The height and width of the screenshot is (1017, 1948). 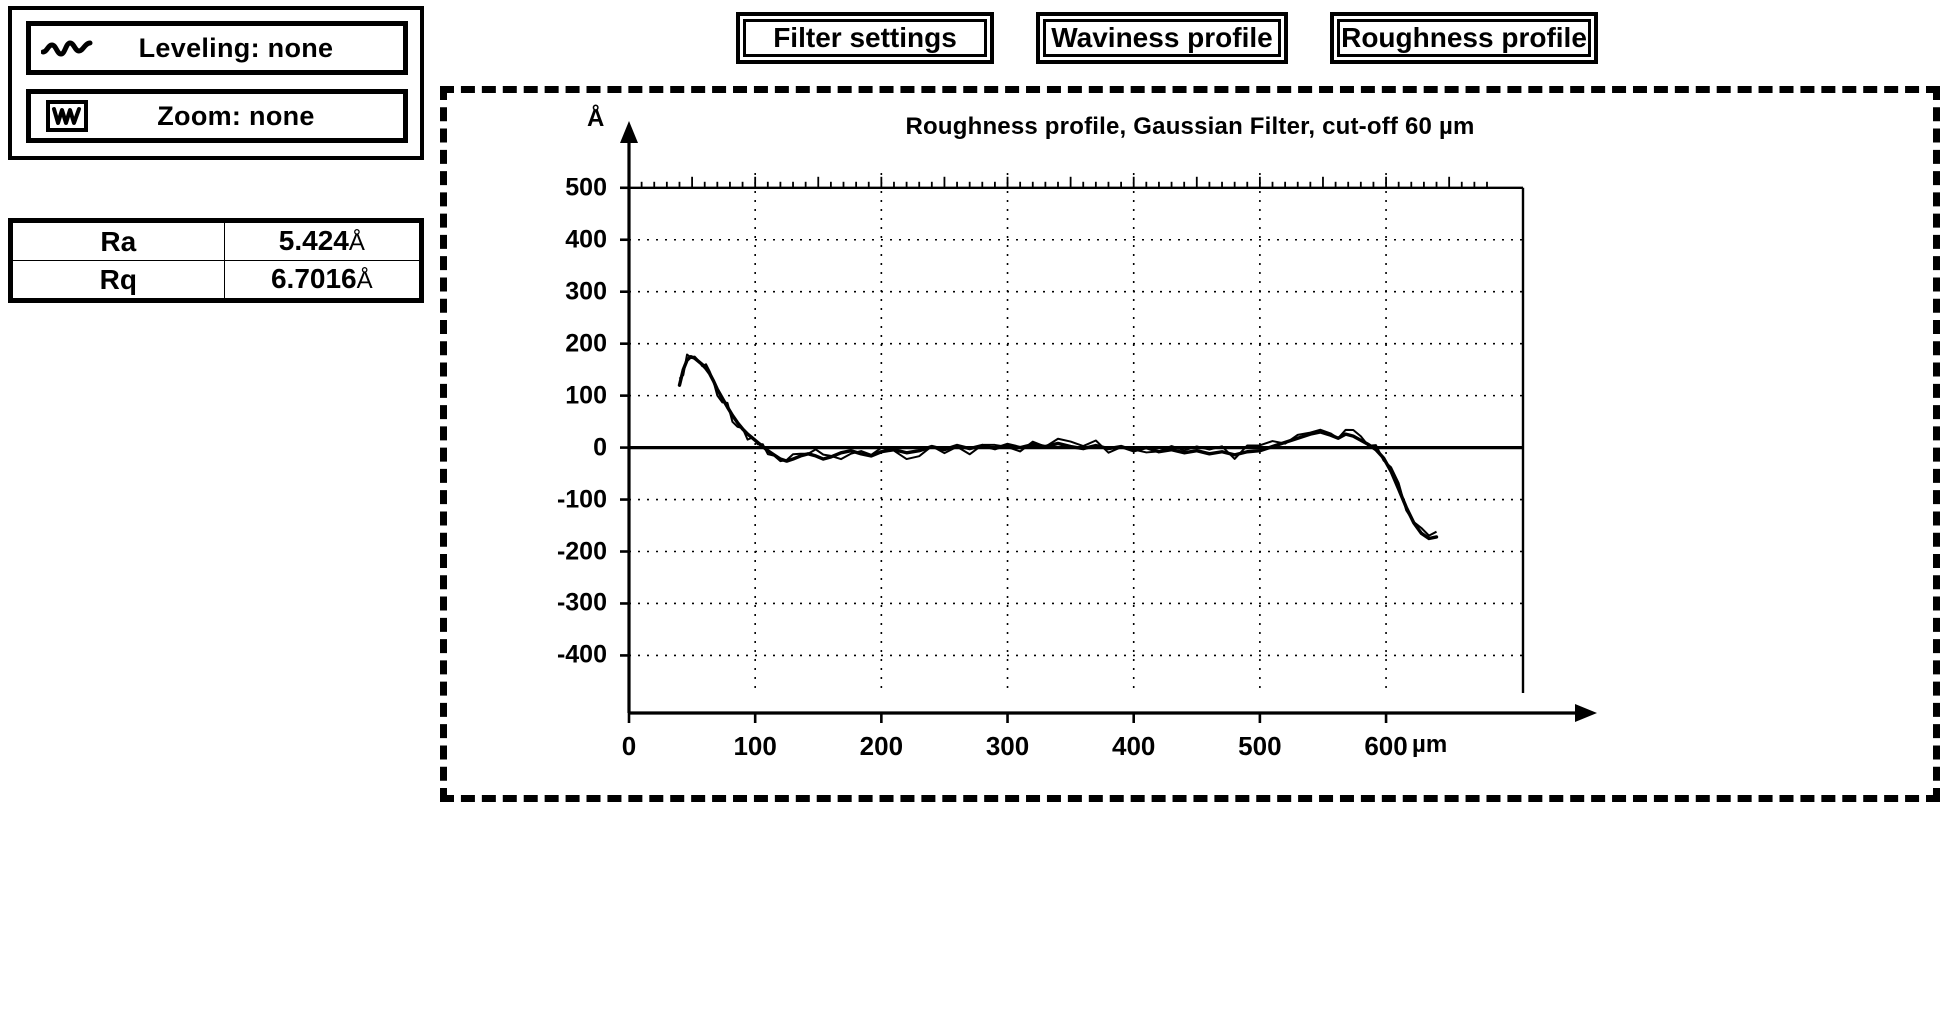 What do you see at coordinates (1007, 746) in the screenshot?
I see `x-tick-label: 300` at bounding box center [1007, 746].